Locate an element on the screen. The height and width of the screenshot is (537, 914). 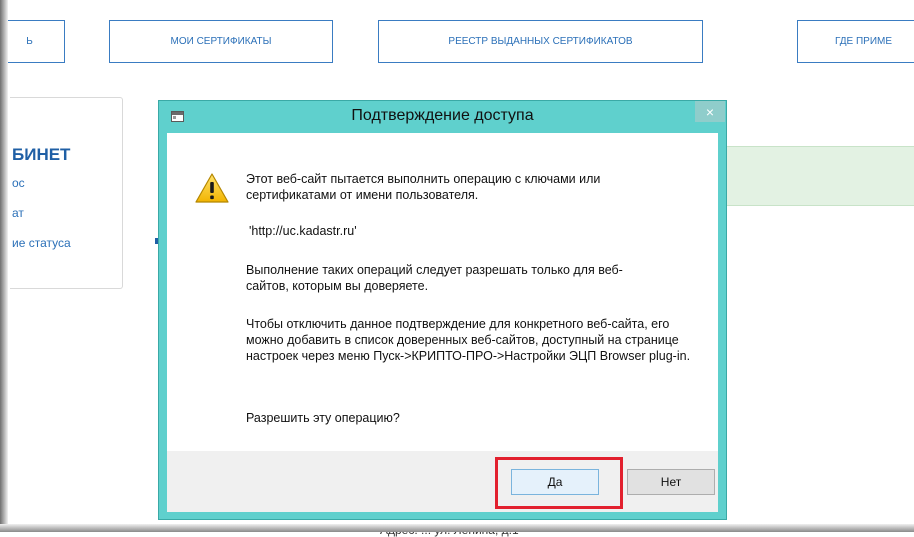
notice-strip is located at coordinates (811, 176).